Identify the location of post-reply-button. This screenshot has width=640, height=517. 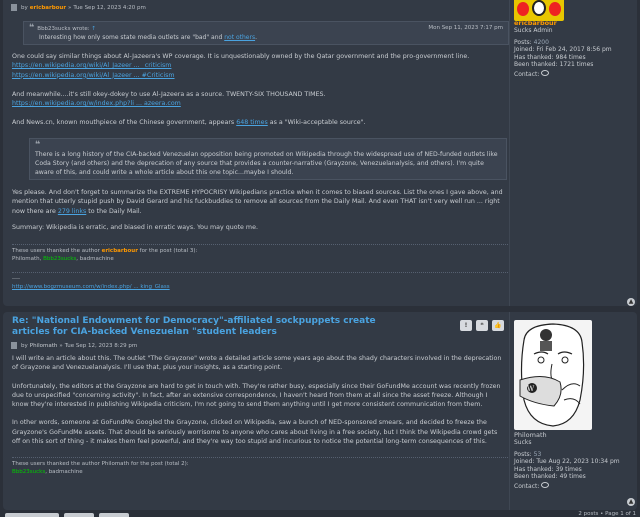
(32, 515).